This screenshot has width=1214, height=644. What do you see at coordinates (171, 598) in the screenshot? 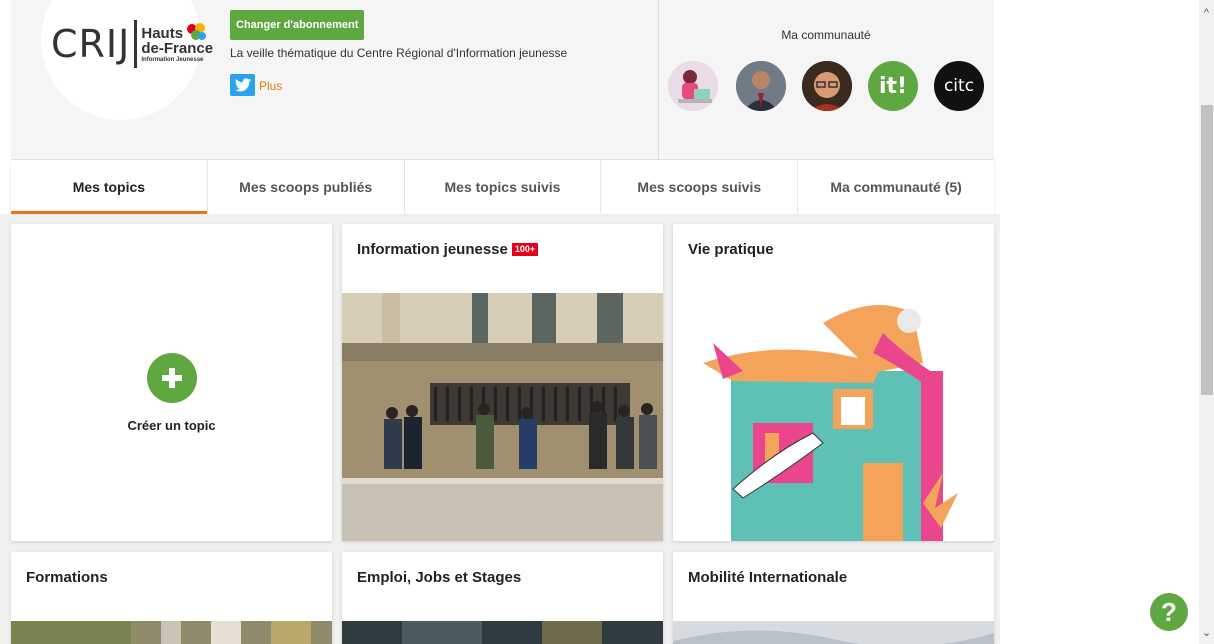
I see `topic-card-formations: Formations` at bounding box center [171, 598].